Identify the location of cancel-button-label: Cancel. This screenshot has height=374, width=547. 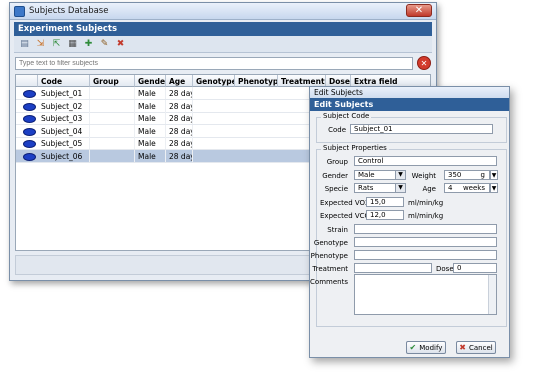
(480, 348).